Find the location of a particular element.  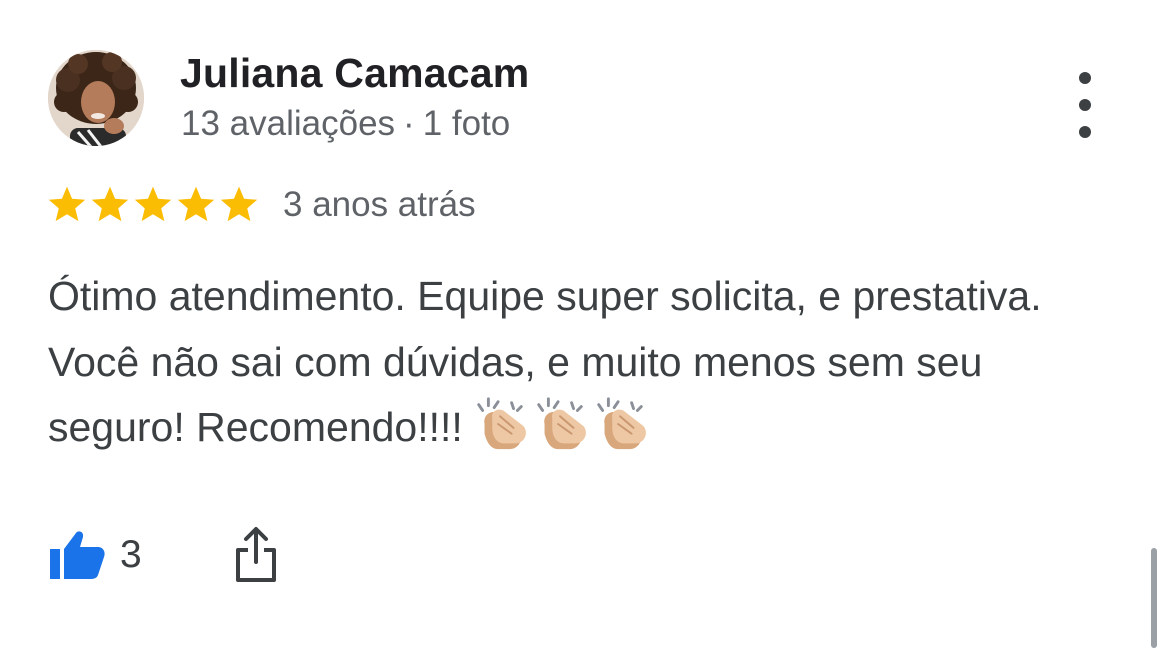

avatar is located at coordinates (96, 98).